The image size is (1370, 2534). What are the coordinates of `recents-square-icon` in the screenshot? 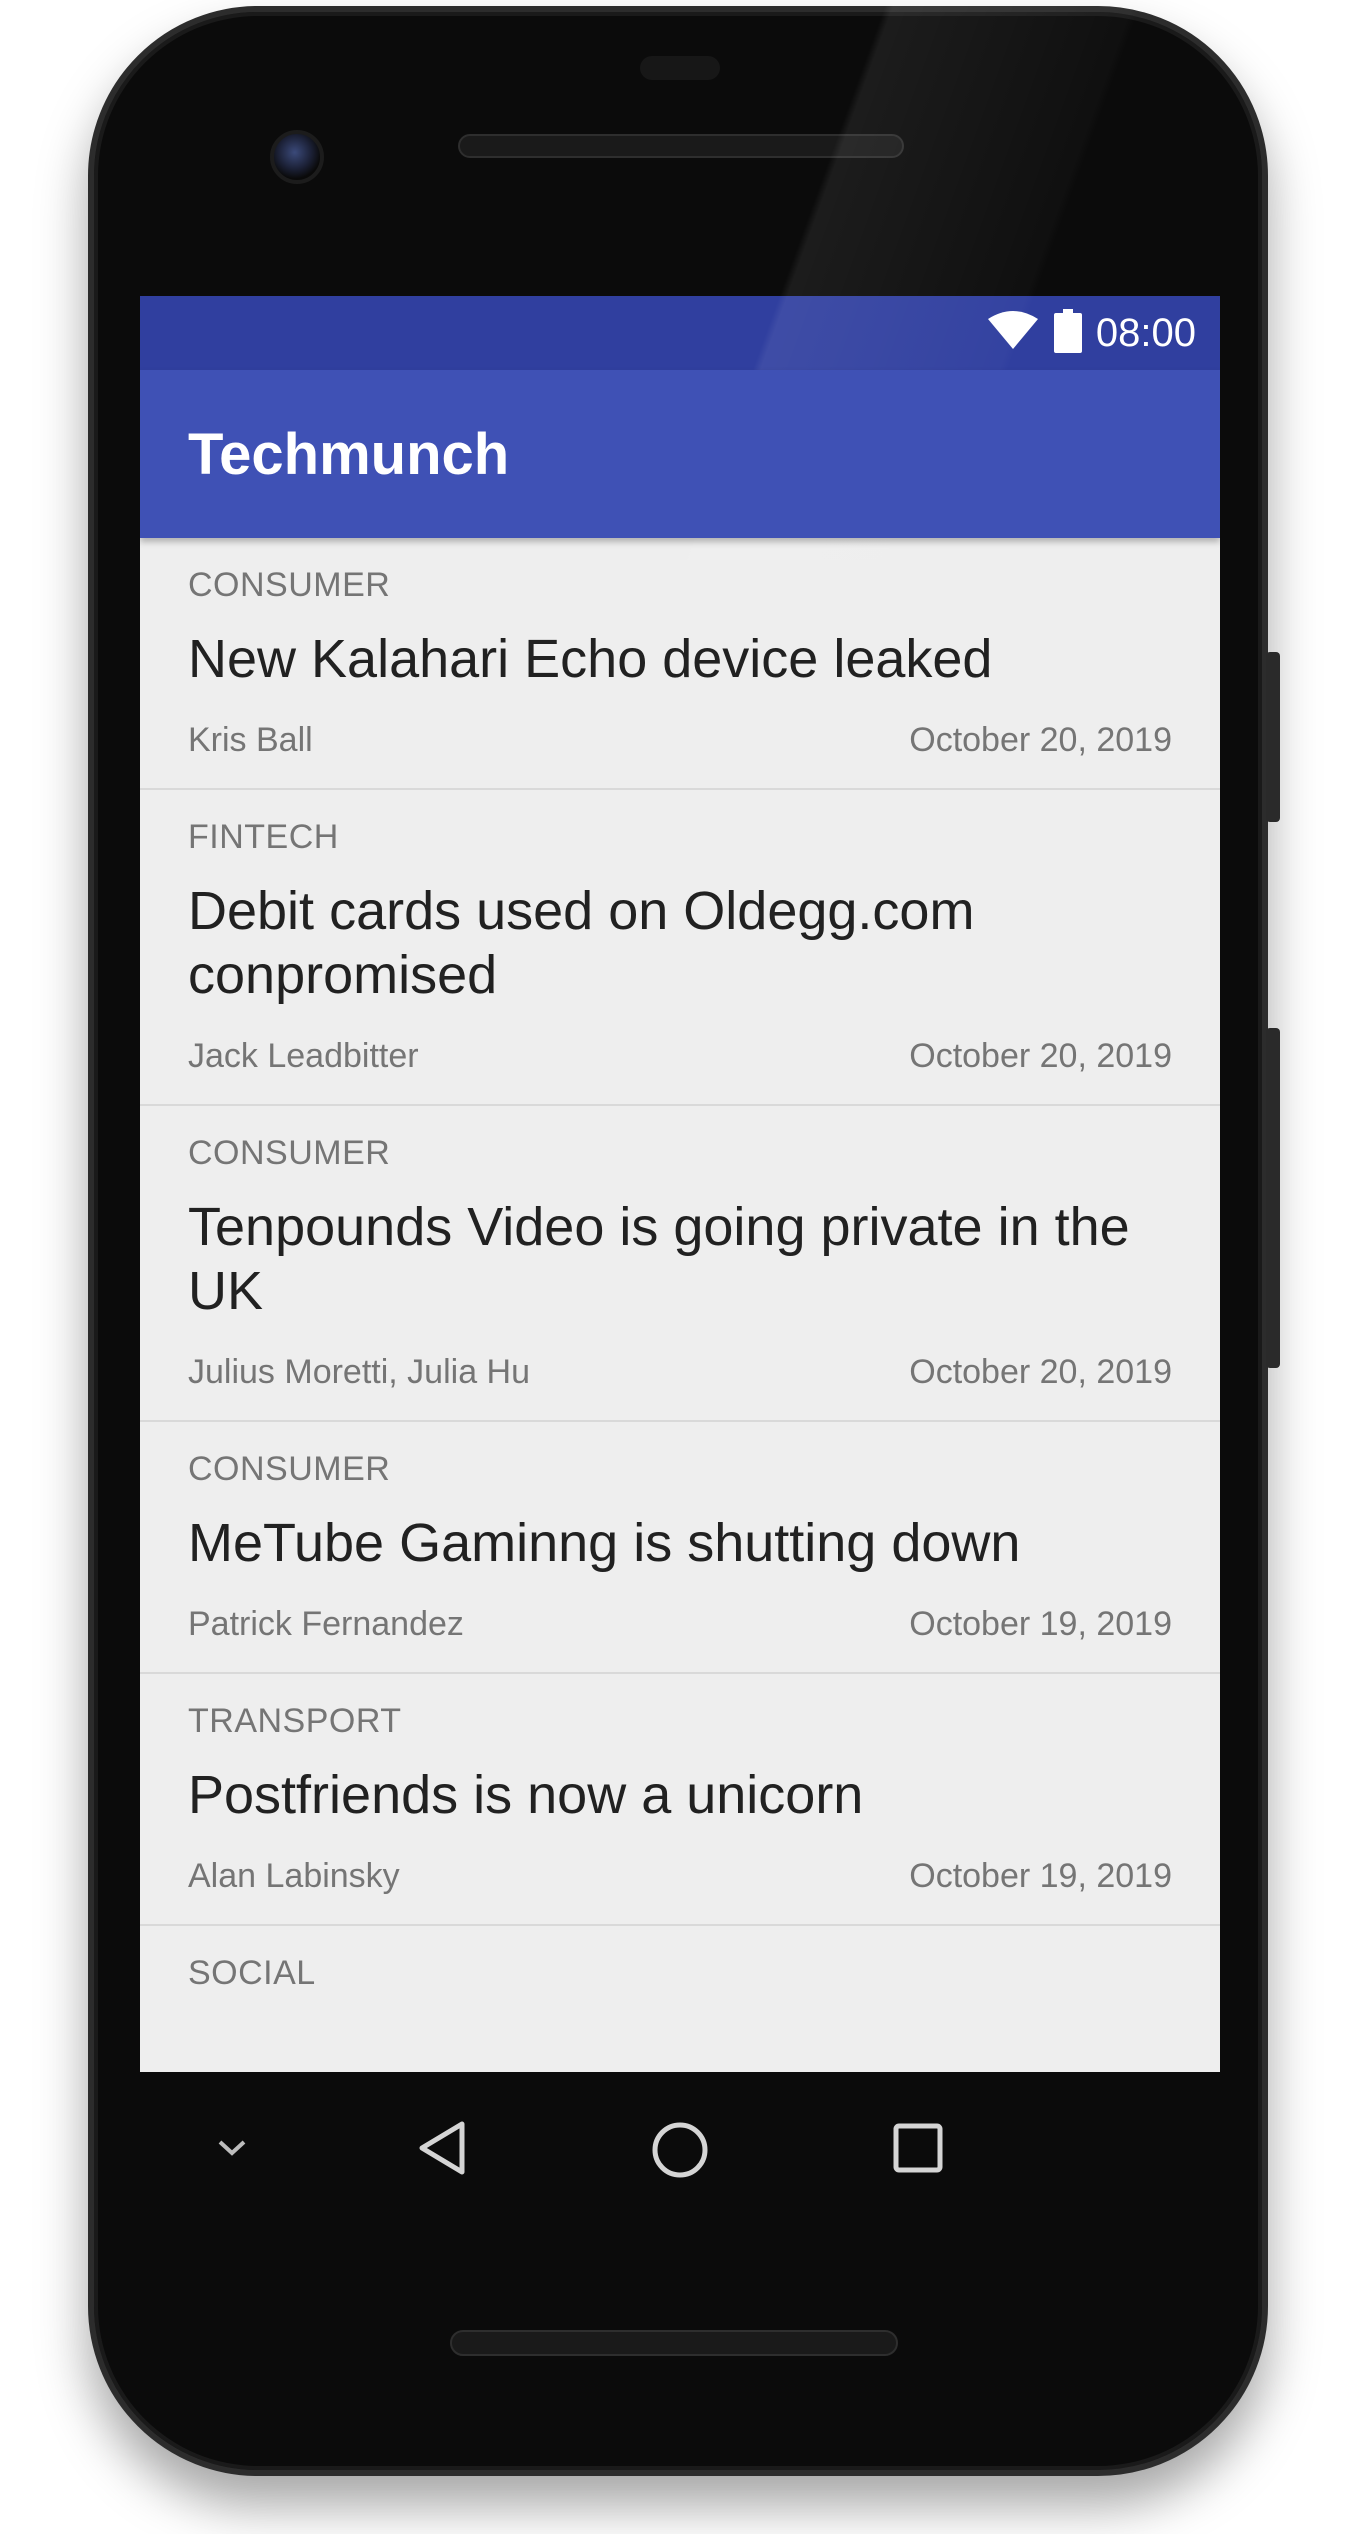 It's located at (918, 2148).